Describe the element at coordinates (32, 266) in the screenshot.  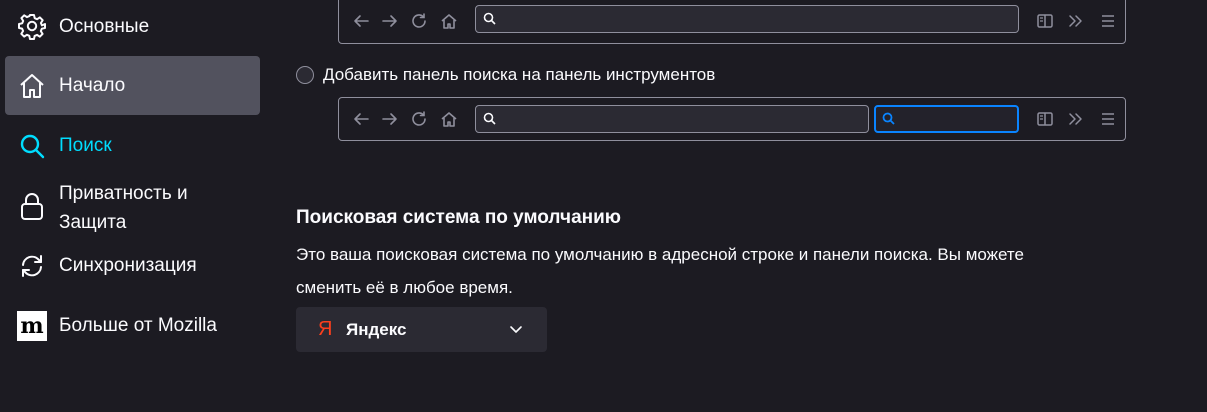
I see `sync-icon` at that location.